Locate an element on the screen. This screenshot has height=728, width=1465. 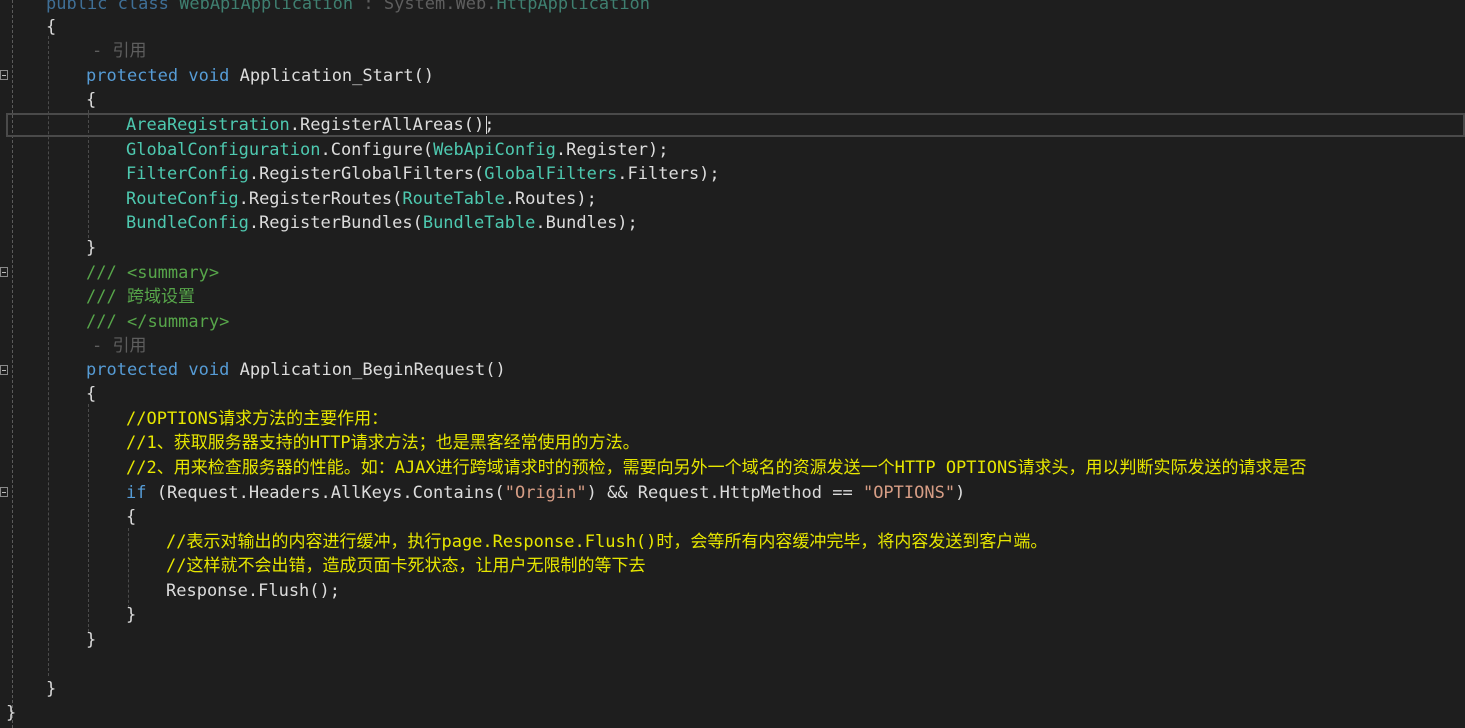
comment: //OPTIONS请求方法的主要作用： is located at coordinates (257, 419).